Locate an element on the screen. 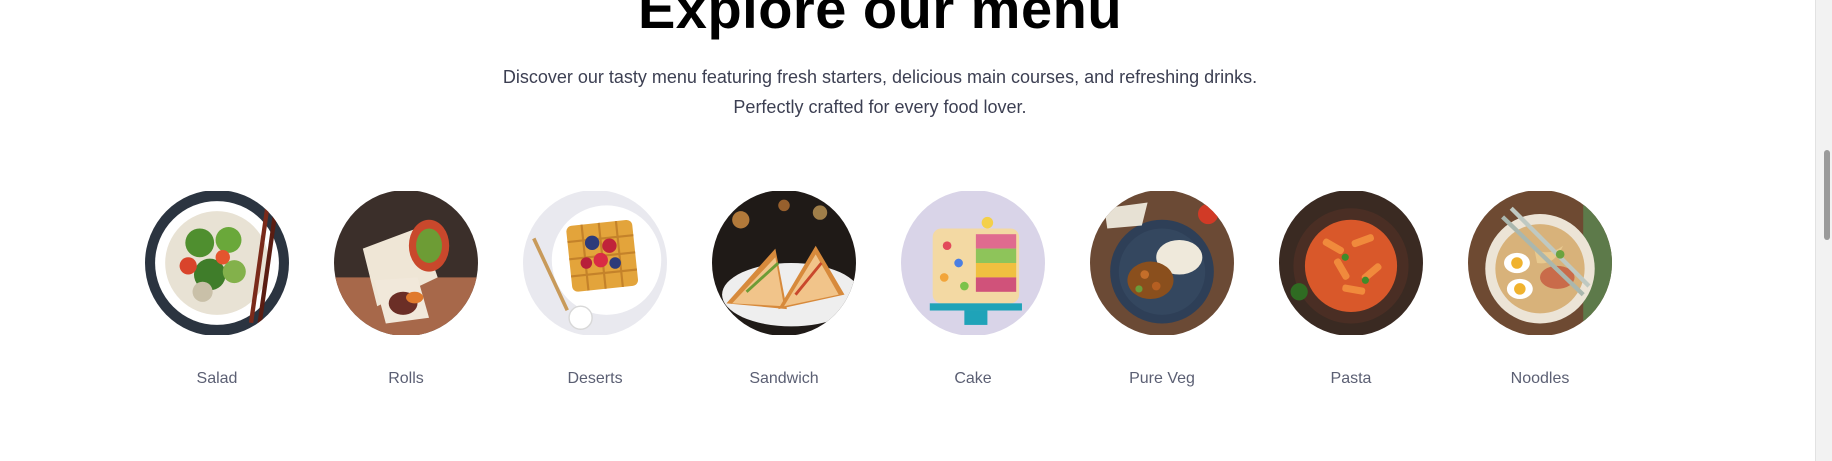 The width and height of the screenshot is (1832, 461). vertical-scrollbar is located at coordinates (1823, 230).